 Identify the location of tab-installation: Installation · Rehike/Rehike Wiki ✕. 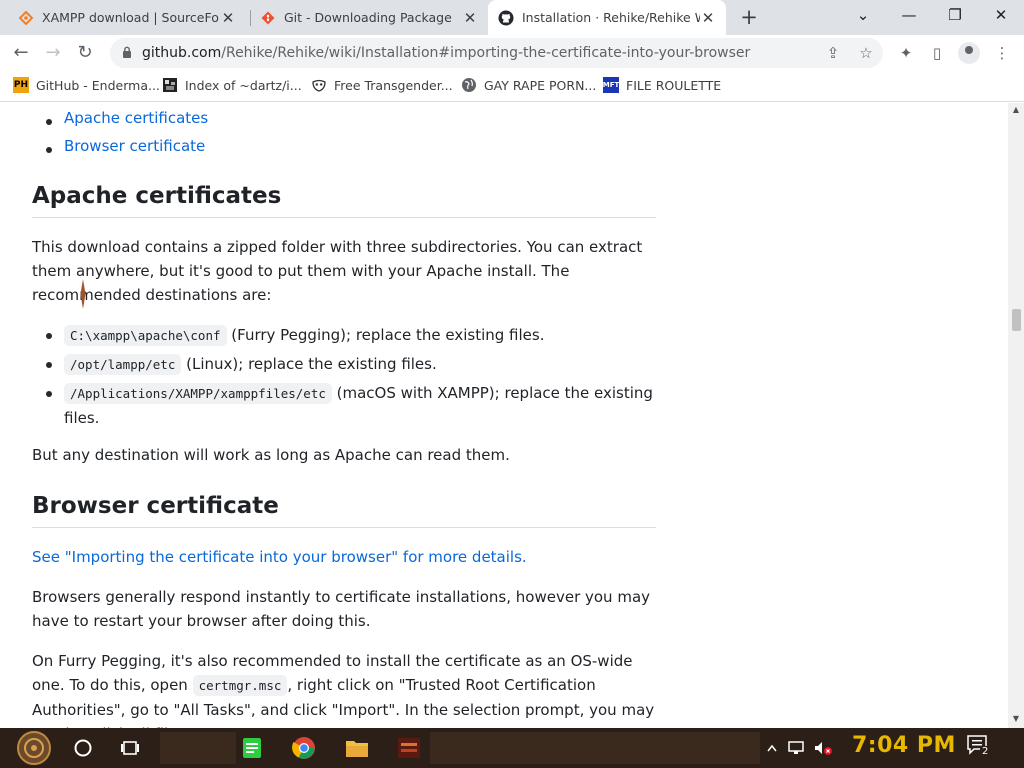
(607, 17).